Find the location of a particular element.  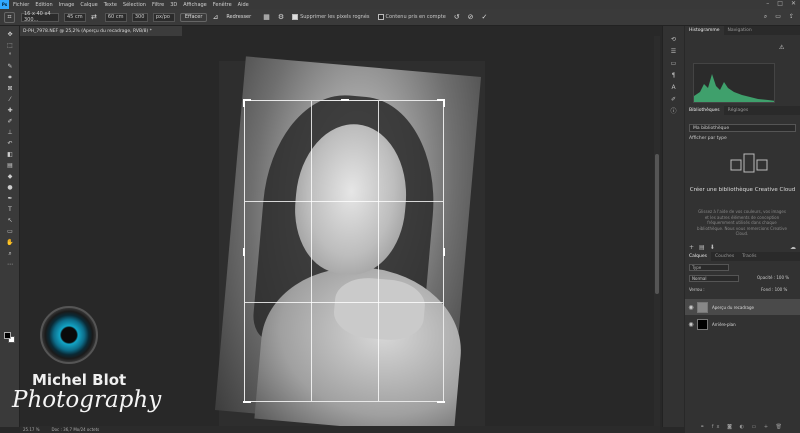

minimize-icon: – is located at coordinates (767, 3).